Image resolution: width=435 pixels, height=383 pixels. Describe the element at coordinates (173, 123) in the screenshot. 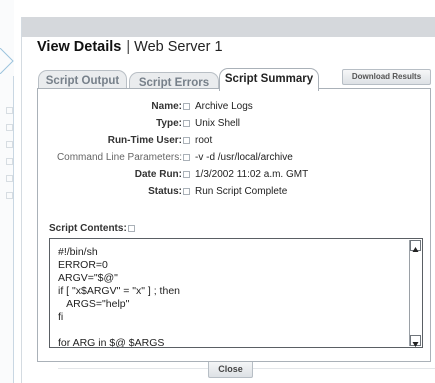

I see `field-label-type: Type:` at that location.